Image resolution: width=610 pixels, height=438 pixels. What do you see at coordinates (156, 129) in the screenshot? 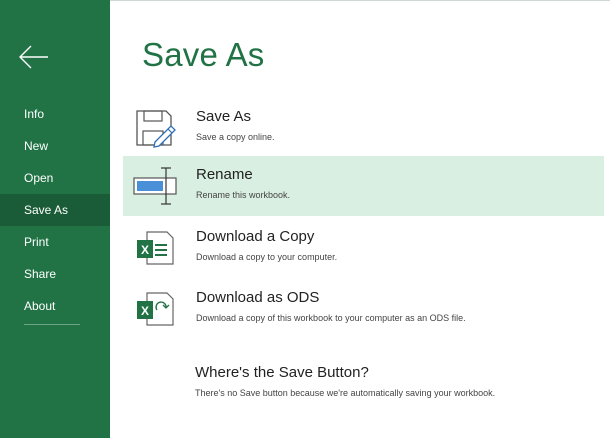
I see `save-as-icon` at bounding box center [156, 129].